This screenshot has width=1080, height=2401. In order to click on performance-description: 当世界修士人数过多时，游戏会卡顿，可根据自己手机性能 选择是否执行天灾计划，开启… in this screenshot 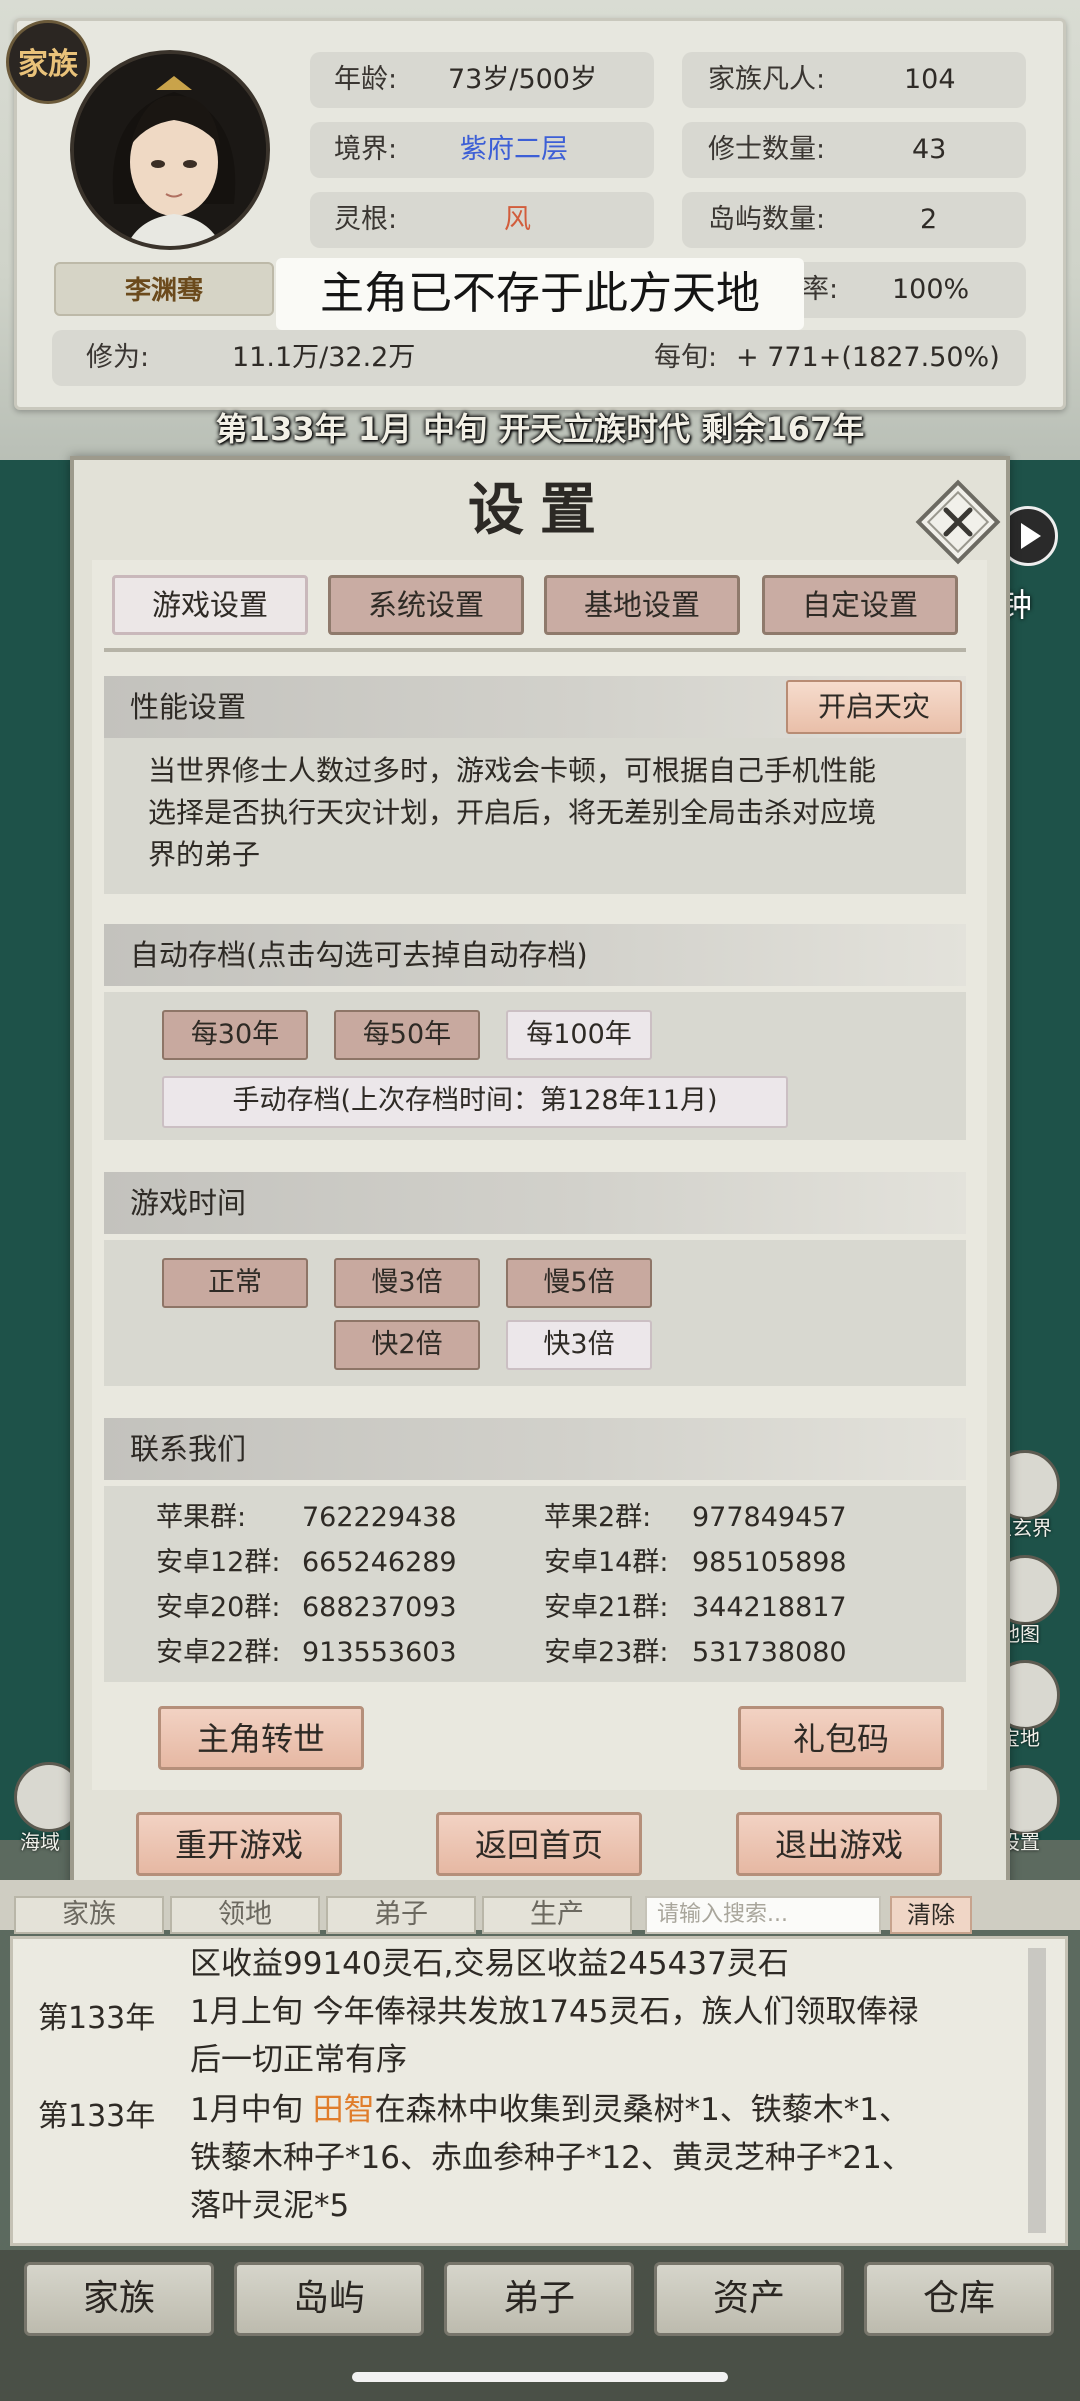, I will do `click(548, 813)`.